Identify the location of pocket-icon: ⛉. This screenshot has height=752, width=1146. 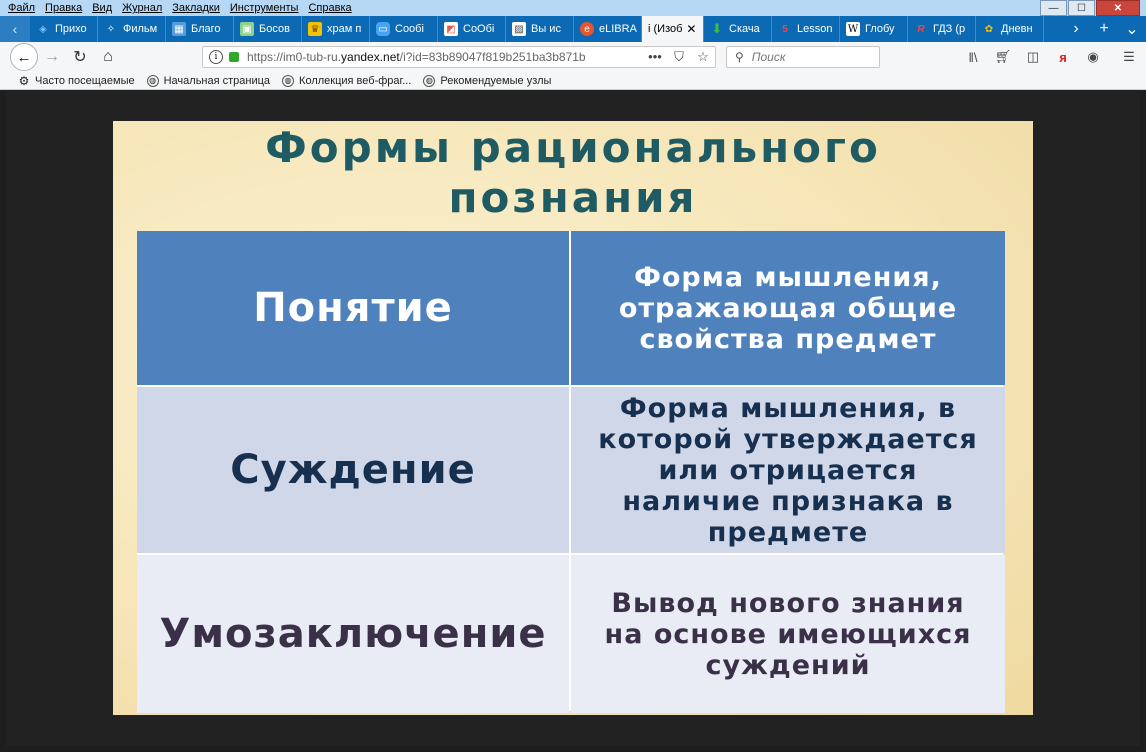
(679, 57).